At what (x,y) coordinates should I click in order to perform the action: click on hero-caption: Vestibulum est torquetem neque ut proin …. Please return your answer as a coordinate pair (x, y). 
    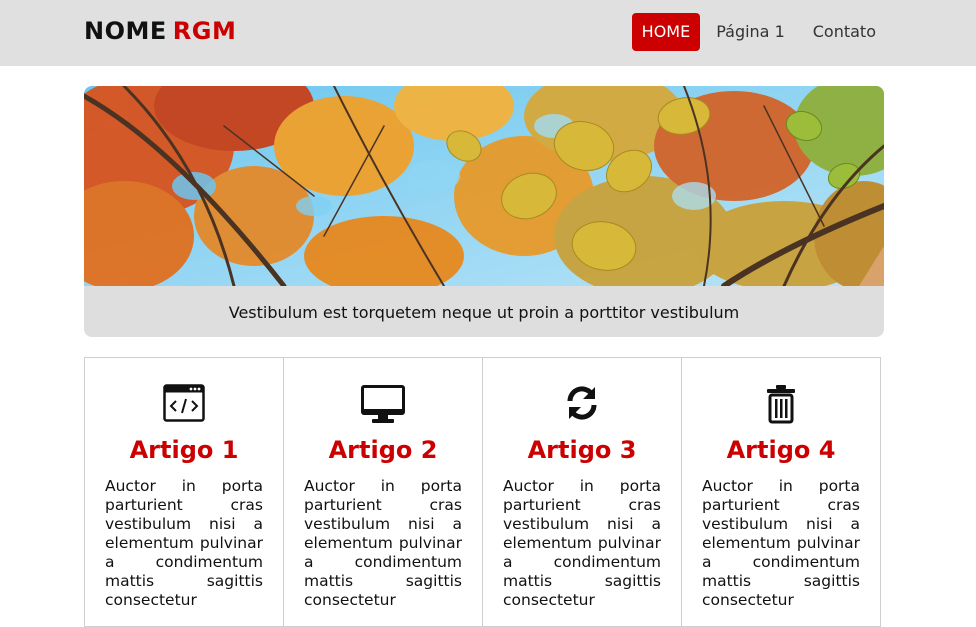
    Looking at the image, I should click on (484, 312).